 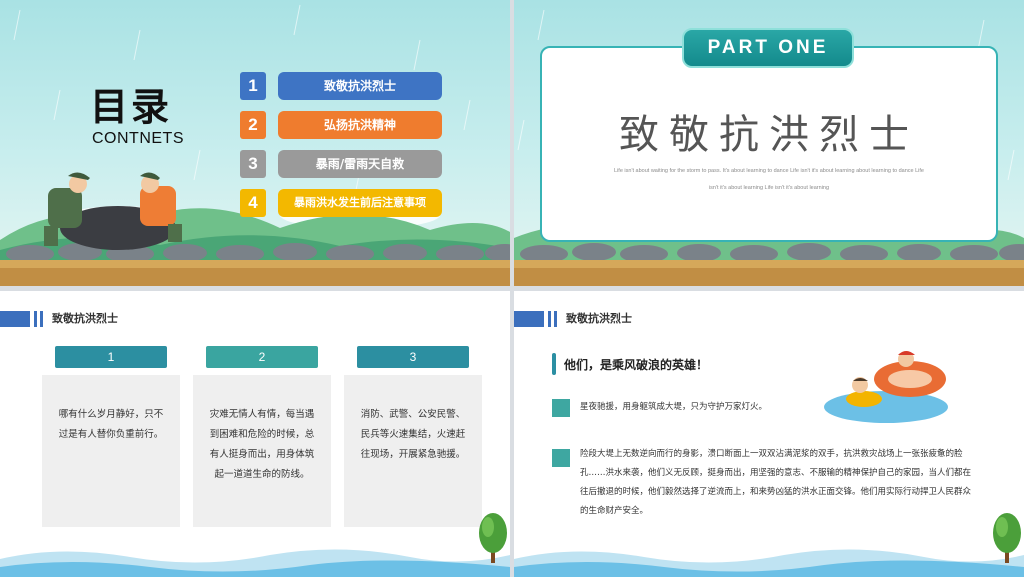 I want to click on toc-item-4: 4 暴雨洪水发生前后注意事项, so click(x=341, y=203).